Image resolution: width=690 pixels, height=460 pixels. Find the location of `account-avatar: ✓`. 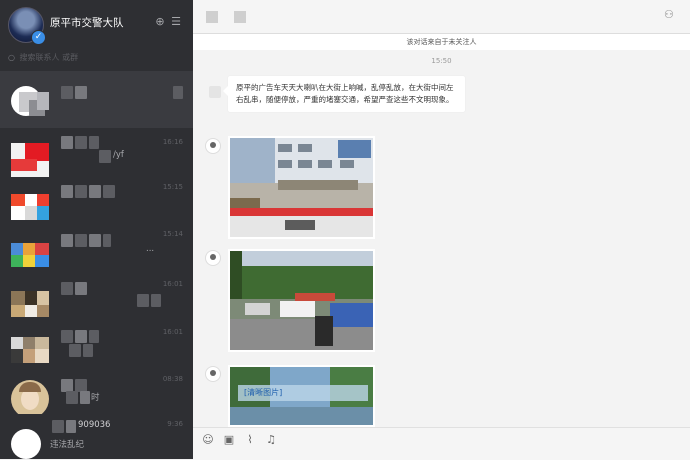

account-avatar: ✓ is located at coordinates (27, 26).